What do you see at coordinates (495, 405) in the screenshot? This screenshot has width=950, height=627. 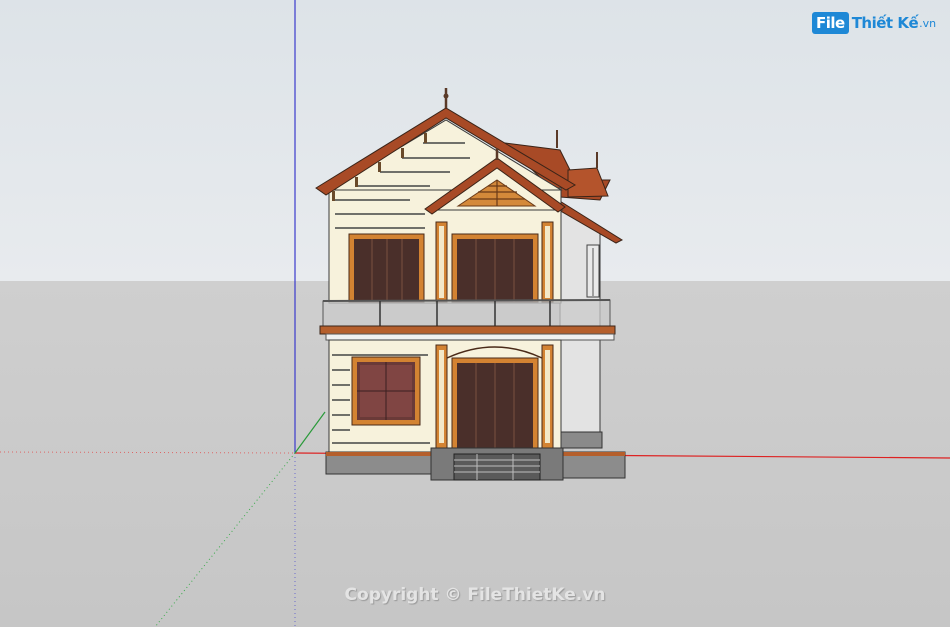 I see `main-entrance-door` at bounding box center [495, 405].